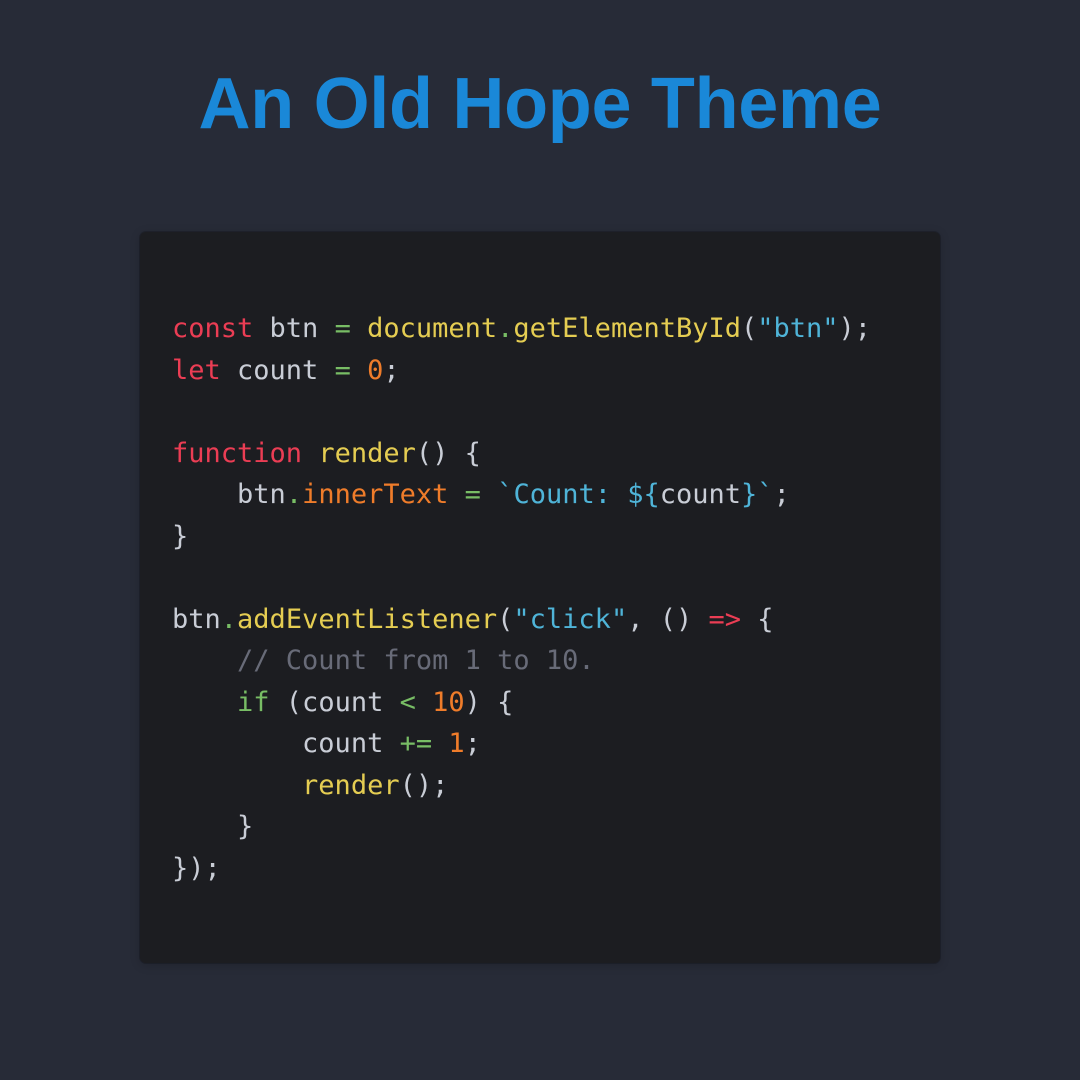  Describe the element at coordinates (643, 494) in the screenshot. I see `template-interpolation-open: ${` at that location.